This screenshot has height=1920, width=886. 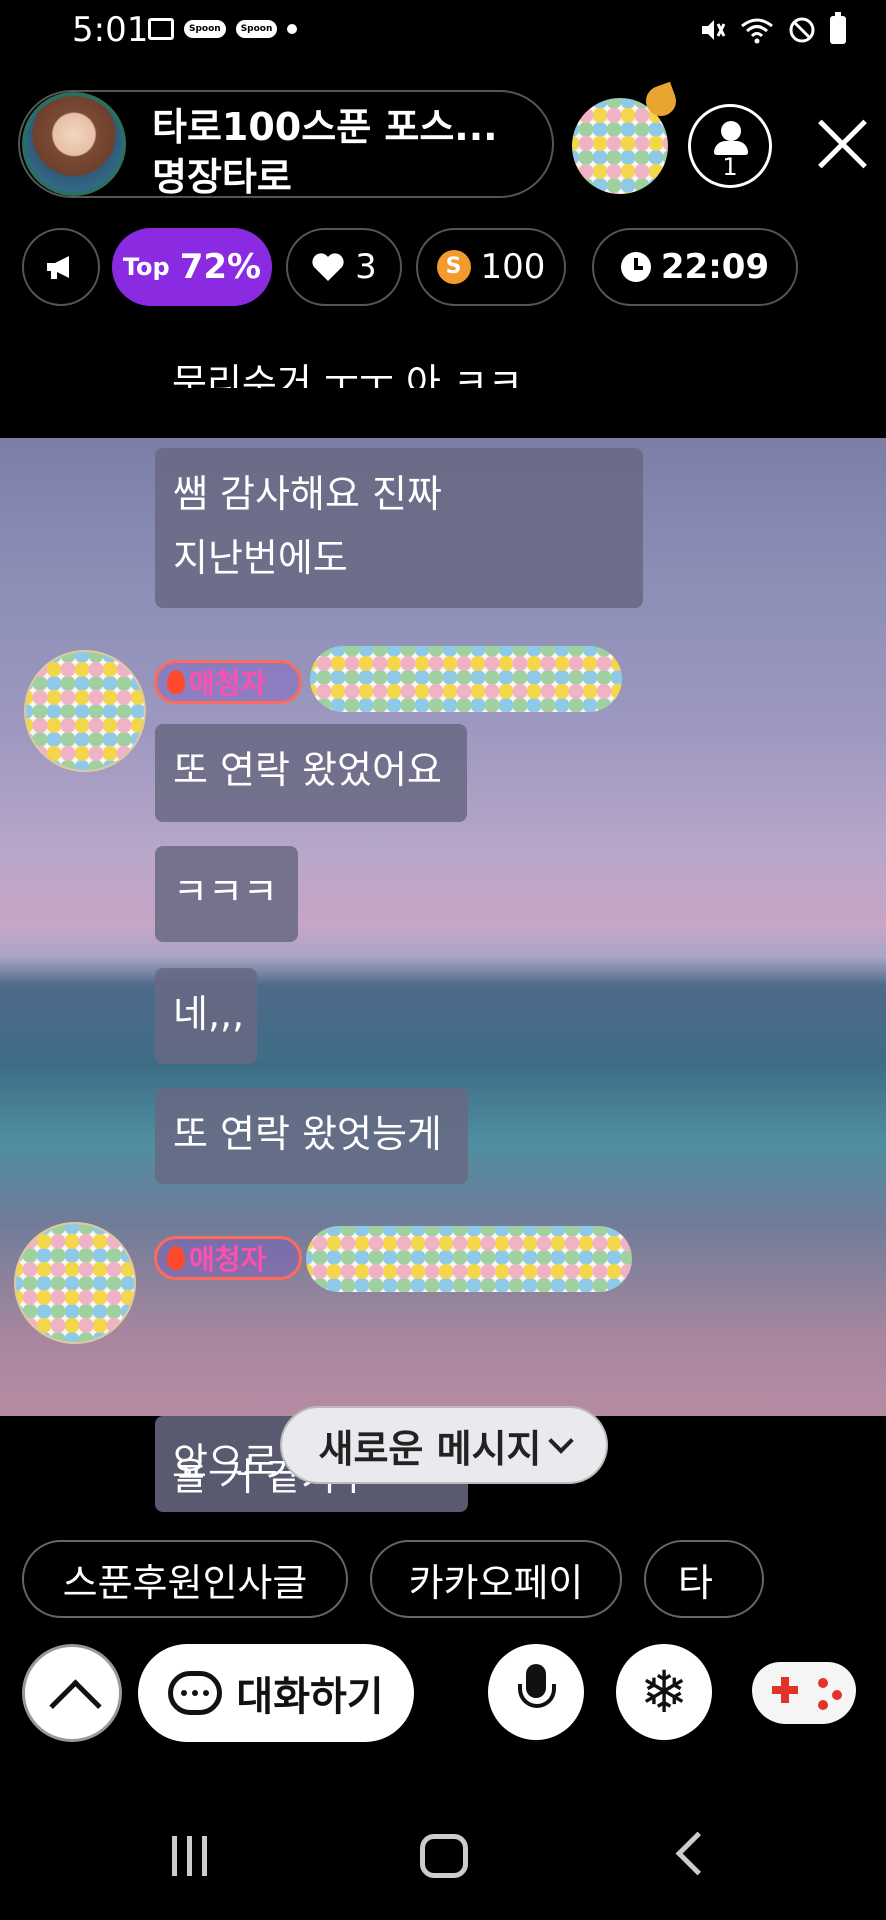 I want to click on clock-icon, so click(x=635, y=267).